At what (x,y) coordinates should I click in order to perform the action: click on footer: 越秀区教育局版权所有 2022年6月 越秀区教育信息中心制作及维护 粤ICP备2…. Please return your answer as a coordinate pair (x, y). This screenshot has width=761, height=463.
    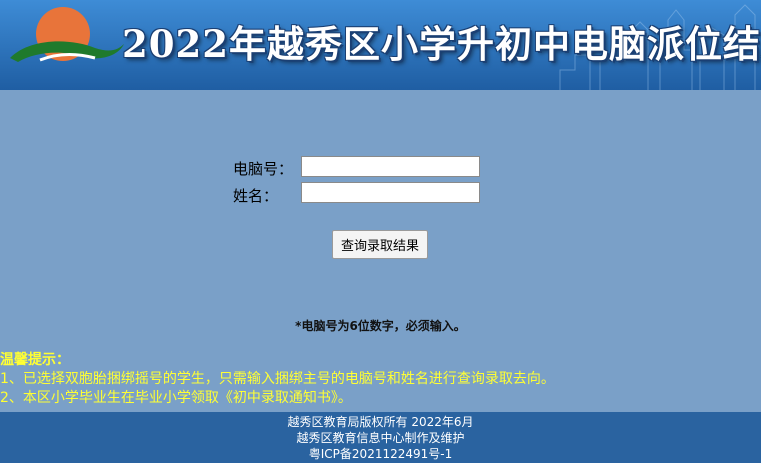
    Looking at the image, I should click on (380, 437).